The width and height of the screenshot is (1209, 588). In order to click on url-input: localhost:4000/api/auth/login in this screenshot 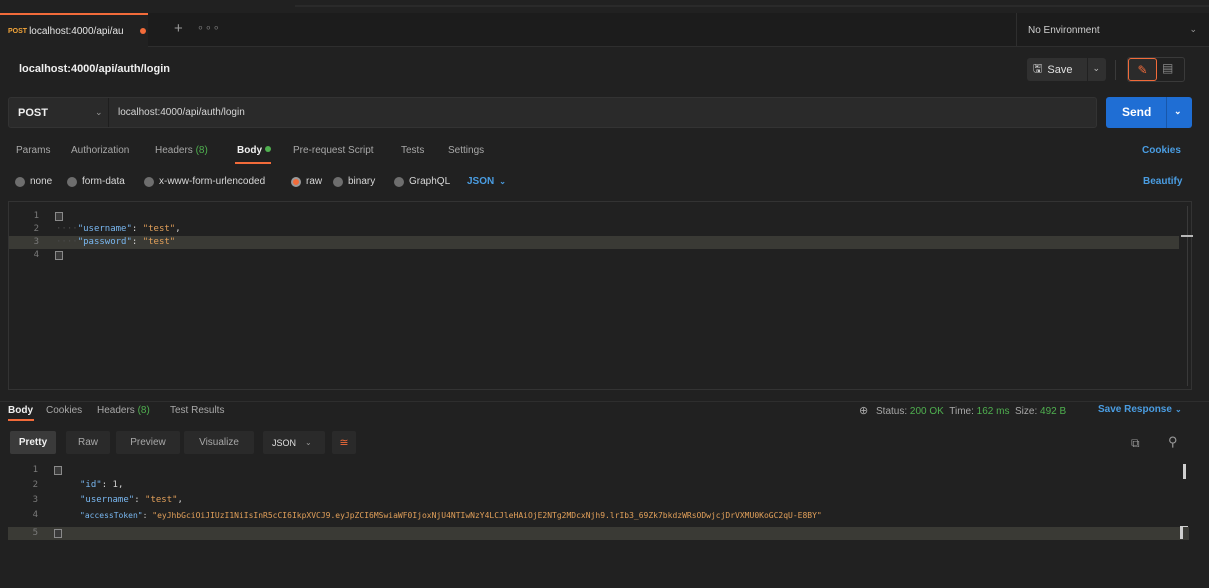, I will do `click(181, 112)`.